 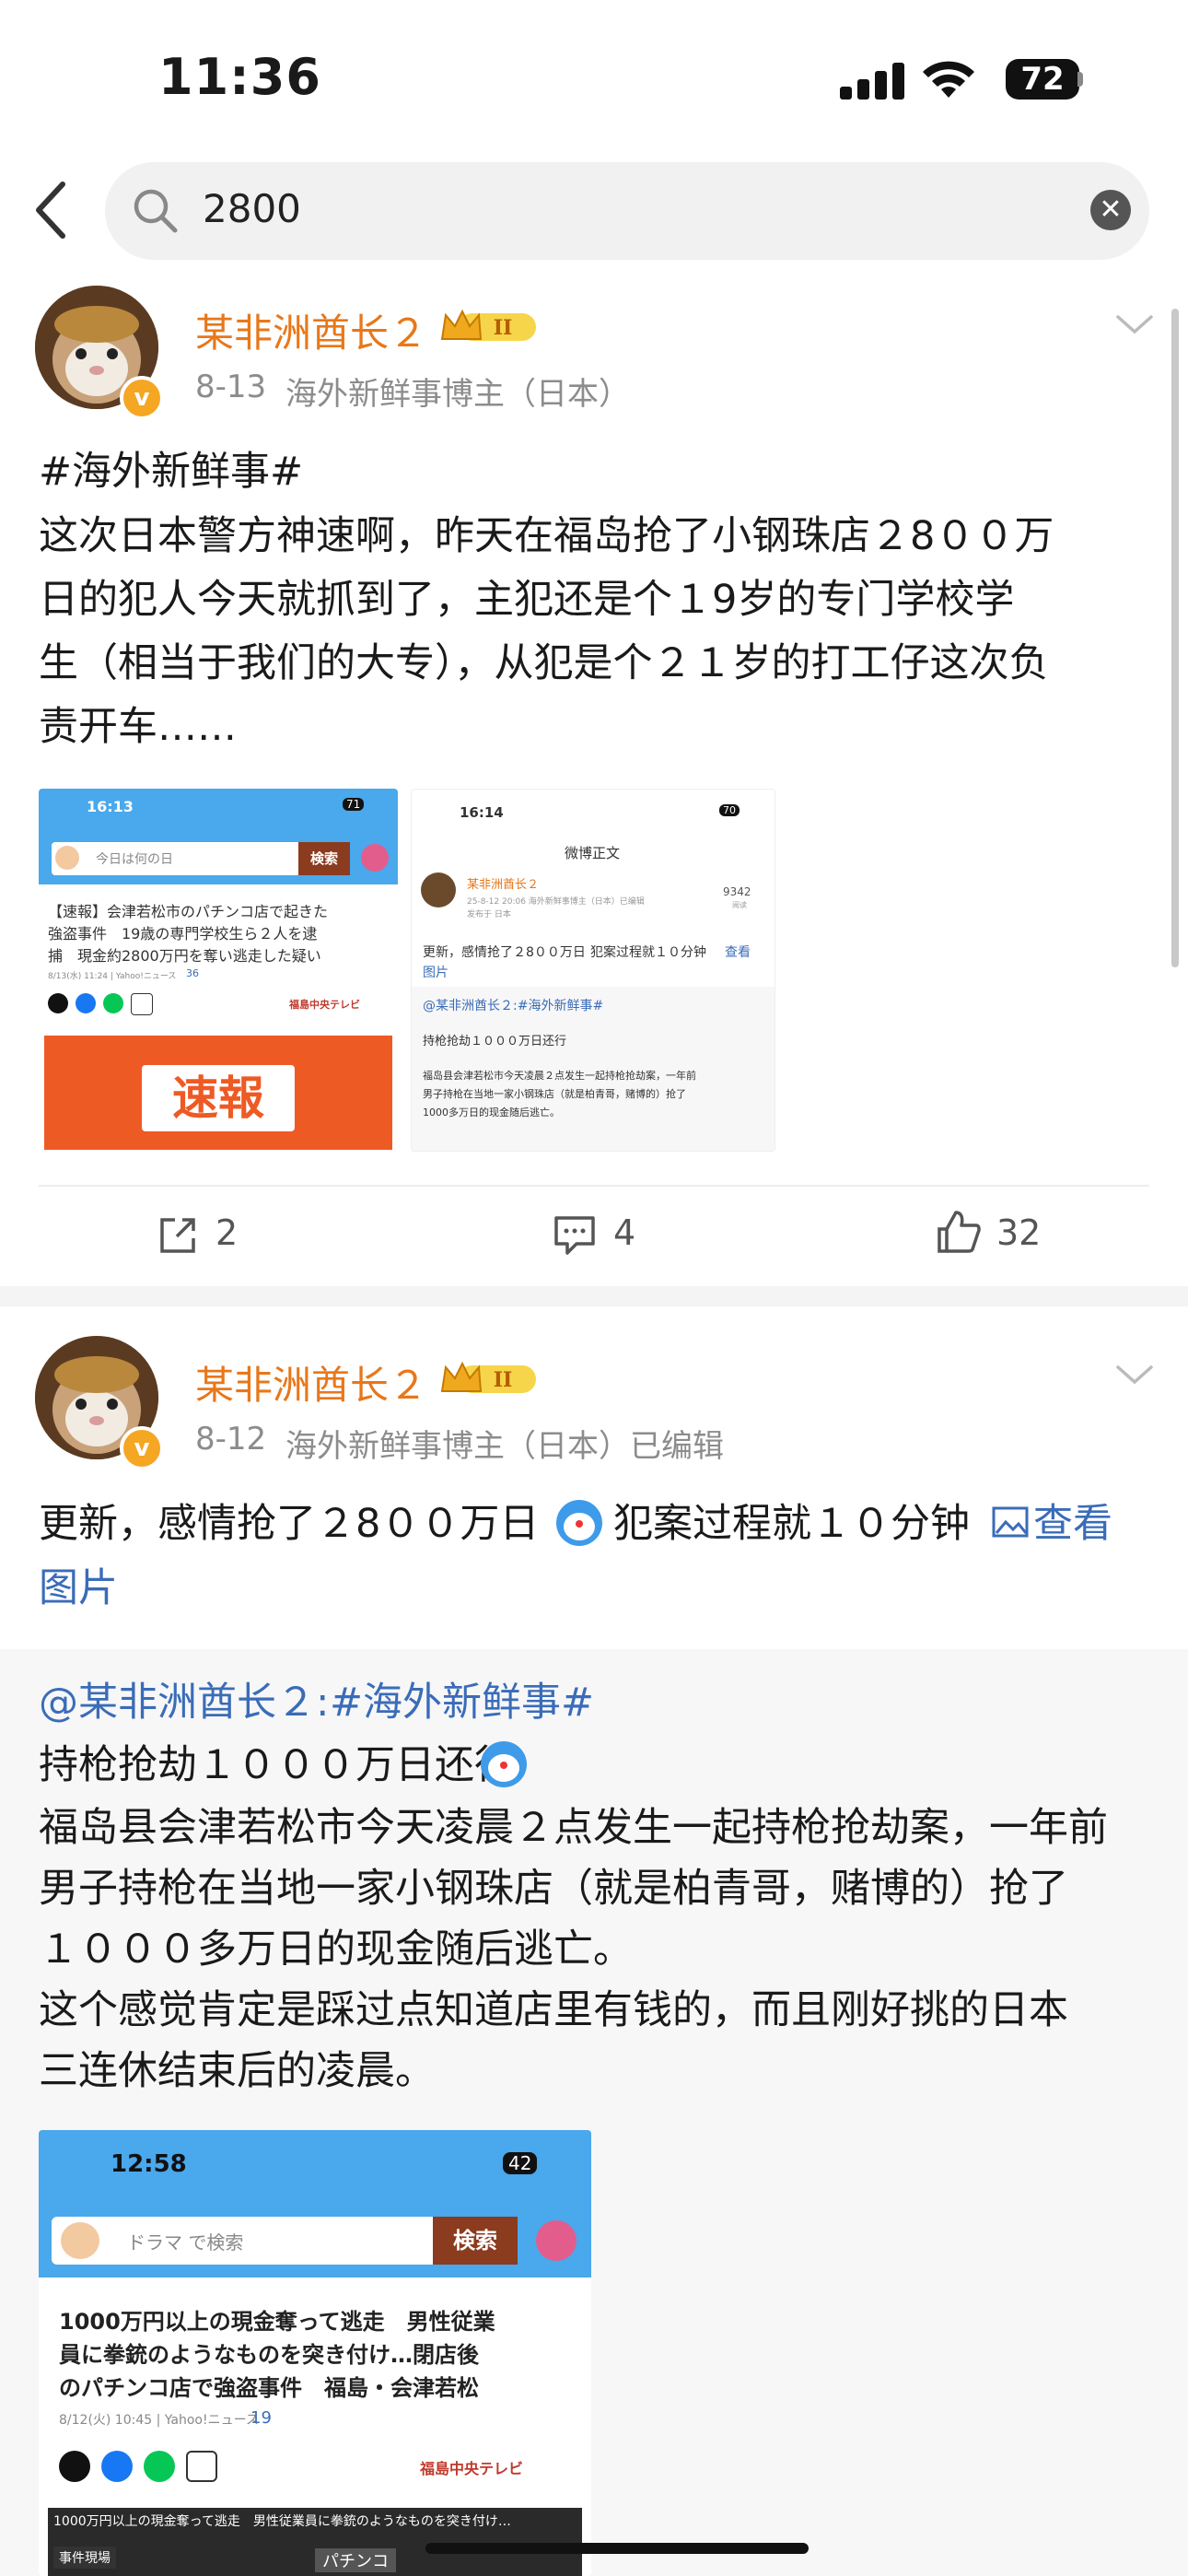 I want to click on image-search-placeholder: ドラマ で検索, so click(x=185, y=2242).